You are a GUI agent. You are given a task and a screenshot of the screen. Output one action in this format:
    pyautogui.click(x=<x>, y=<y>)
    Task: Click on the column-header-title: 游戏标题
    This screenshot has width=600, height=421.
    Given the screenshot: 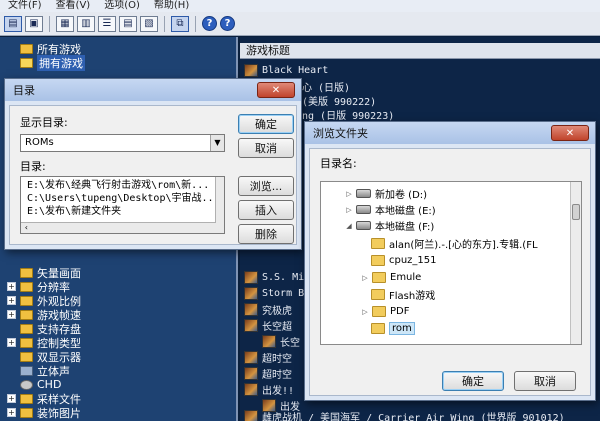 What is the action you would take?
    pyautogui.click(x=420, y=51)
    